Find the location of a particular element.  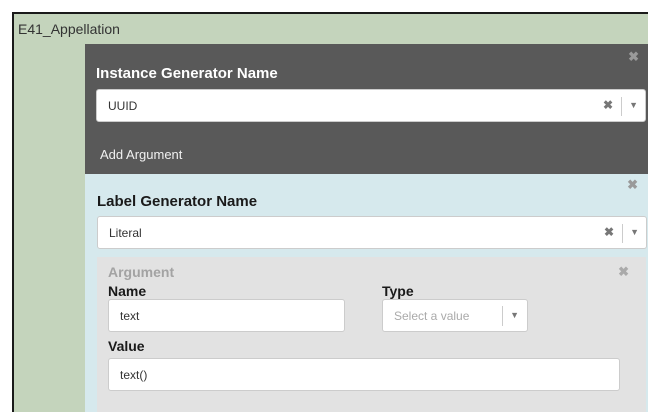

label-generator-close-icon: ✖ is located at coordinates (632, 185).